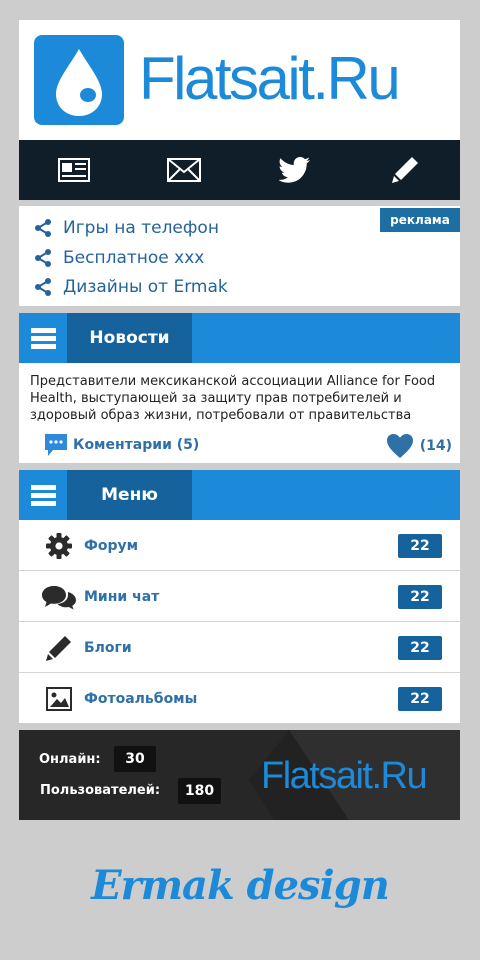 This screenshot has height=960, width=480. Describe the element at coordinates (141, 228) in the screenshot. I see `ad-link-label: Игры на телефон` at that location.